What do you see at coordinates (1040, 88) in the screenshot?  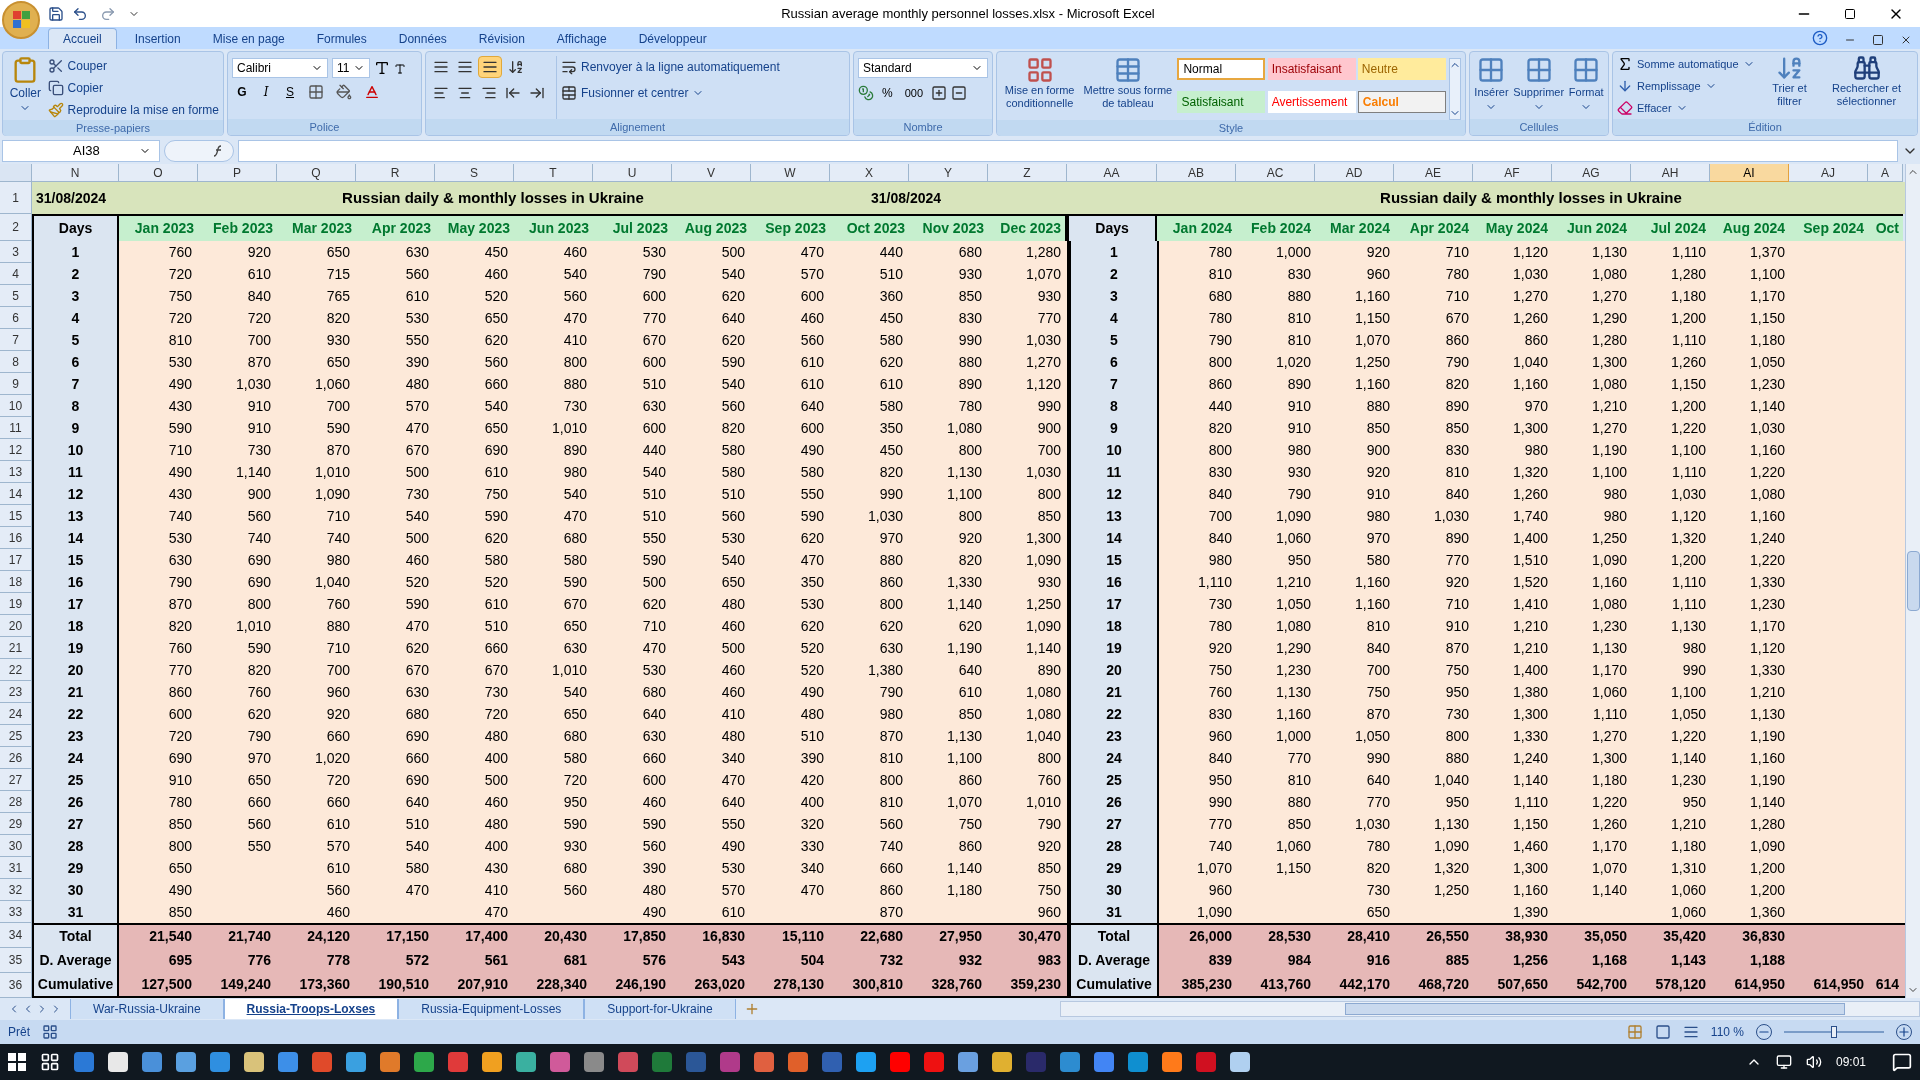 I see `conditional-format-button: Mise en forme conditionnelle` at bounding box center [1040, 88].